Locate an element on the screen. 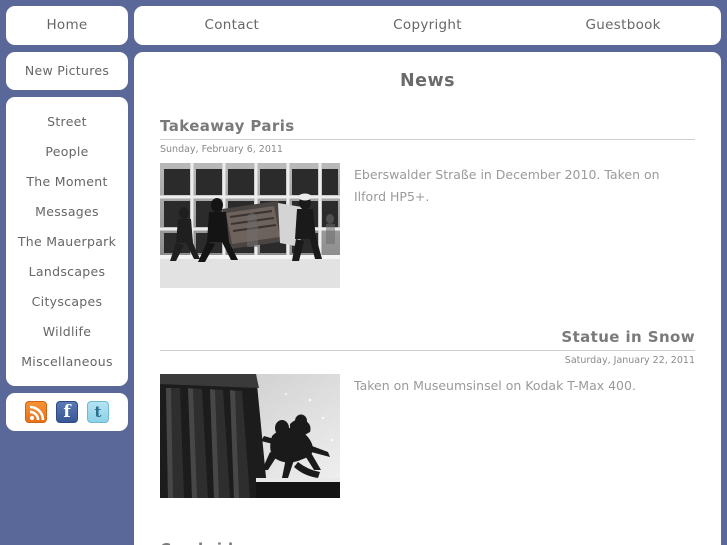 Image resolution: width=727 pixels, height=545 pixels. rss-icon is located at coordinates (36, 412).